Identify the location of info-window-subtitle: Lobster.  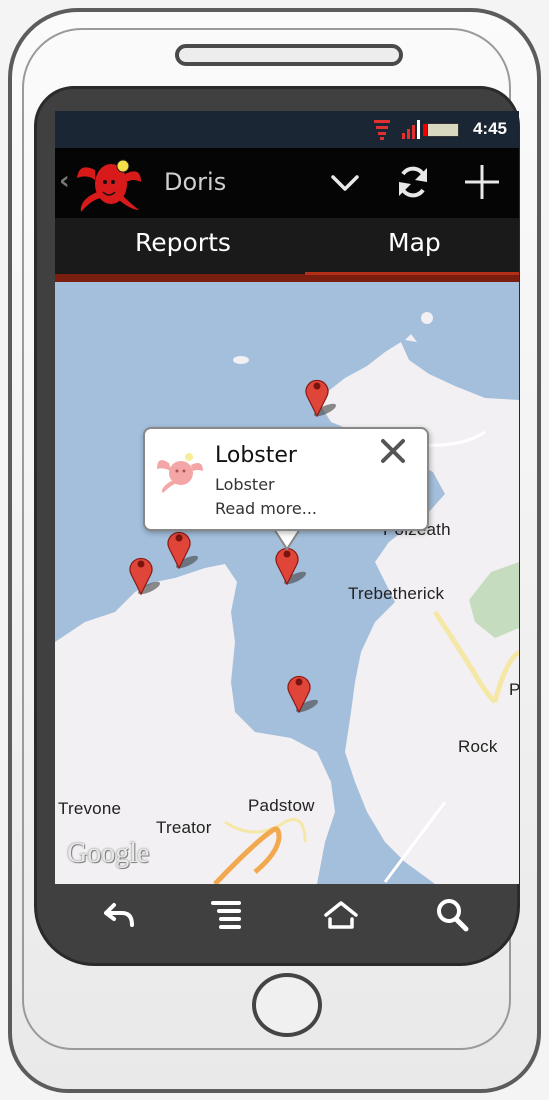
(245, 484).